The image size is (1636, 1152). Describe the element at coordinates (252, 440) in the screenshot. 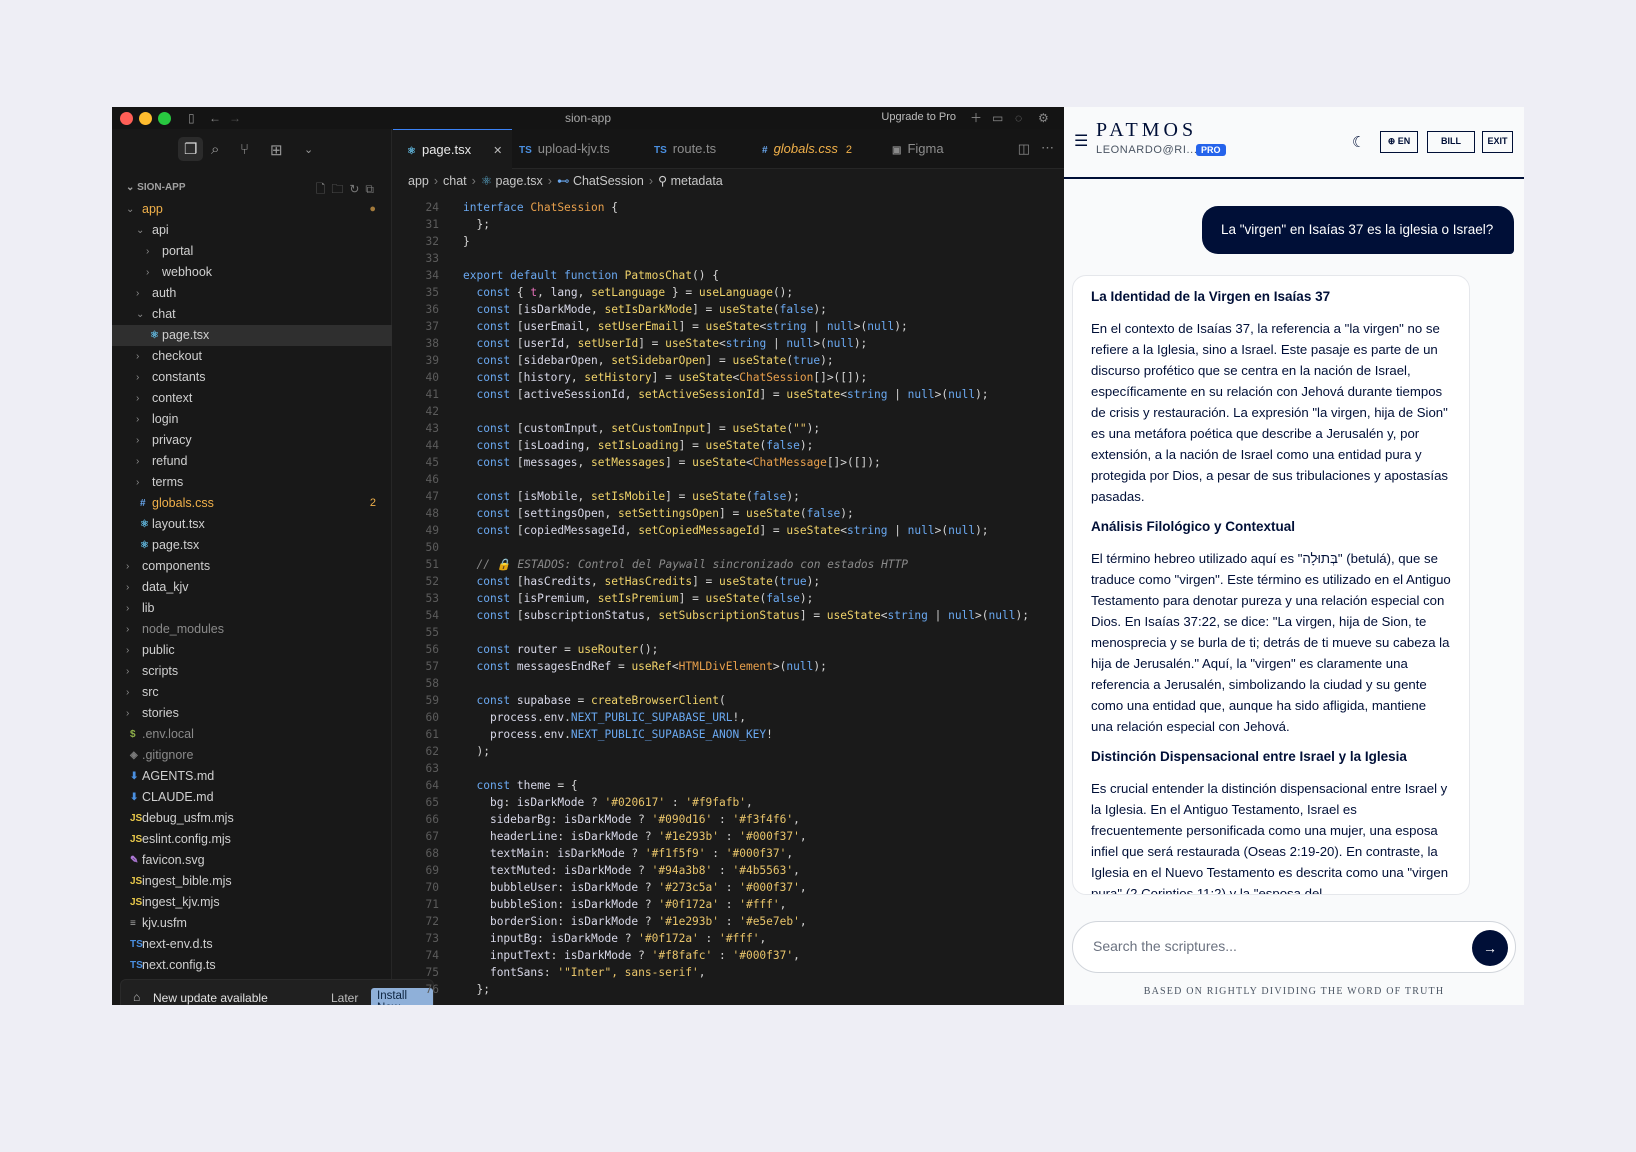

I see `tree-folder: › privacy` at that location.